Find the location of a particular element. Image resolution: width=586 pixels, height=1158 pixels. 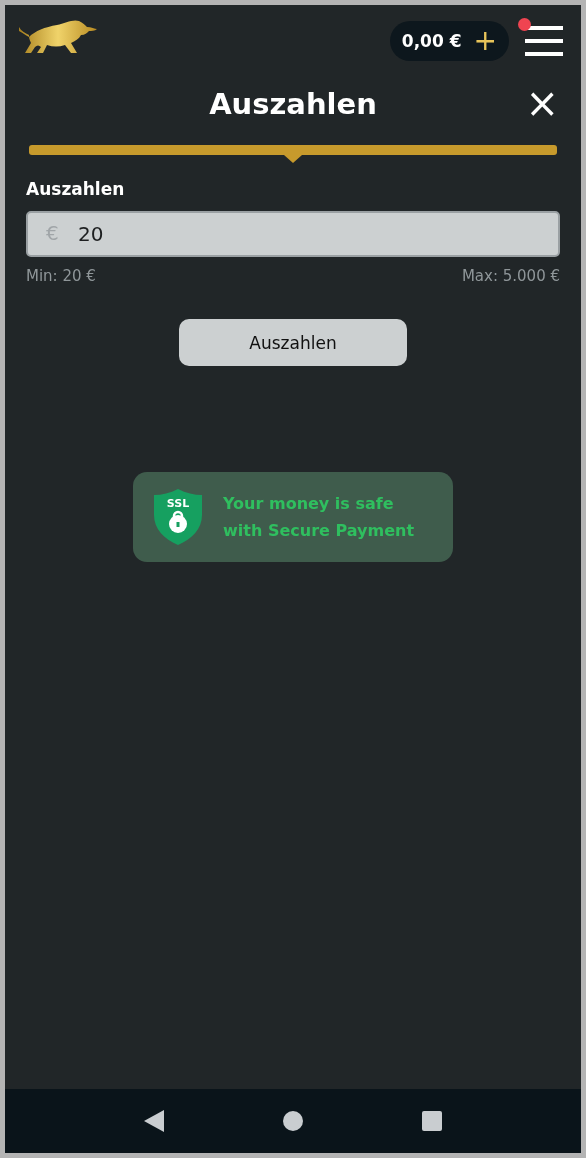

recents-button is located at coordinates (431, 1121).